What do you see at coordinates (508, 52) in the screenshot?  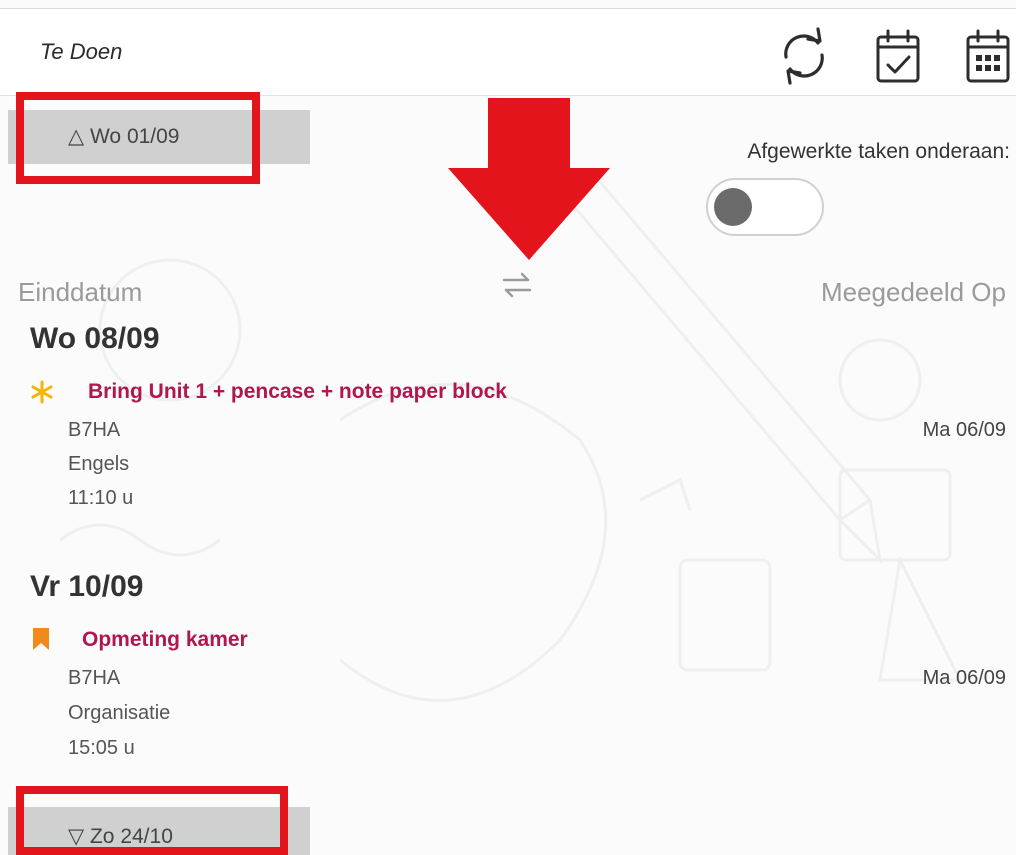 I see `top-bar: Te Doen` at bounding box center [508, 52].